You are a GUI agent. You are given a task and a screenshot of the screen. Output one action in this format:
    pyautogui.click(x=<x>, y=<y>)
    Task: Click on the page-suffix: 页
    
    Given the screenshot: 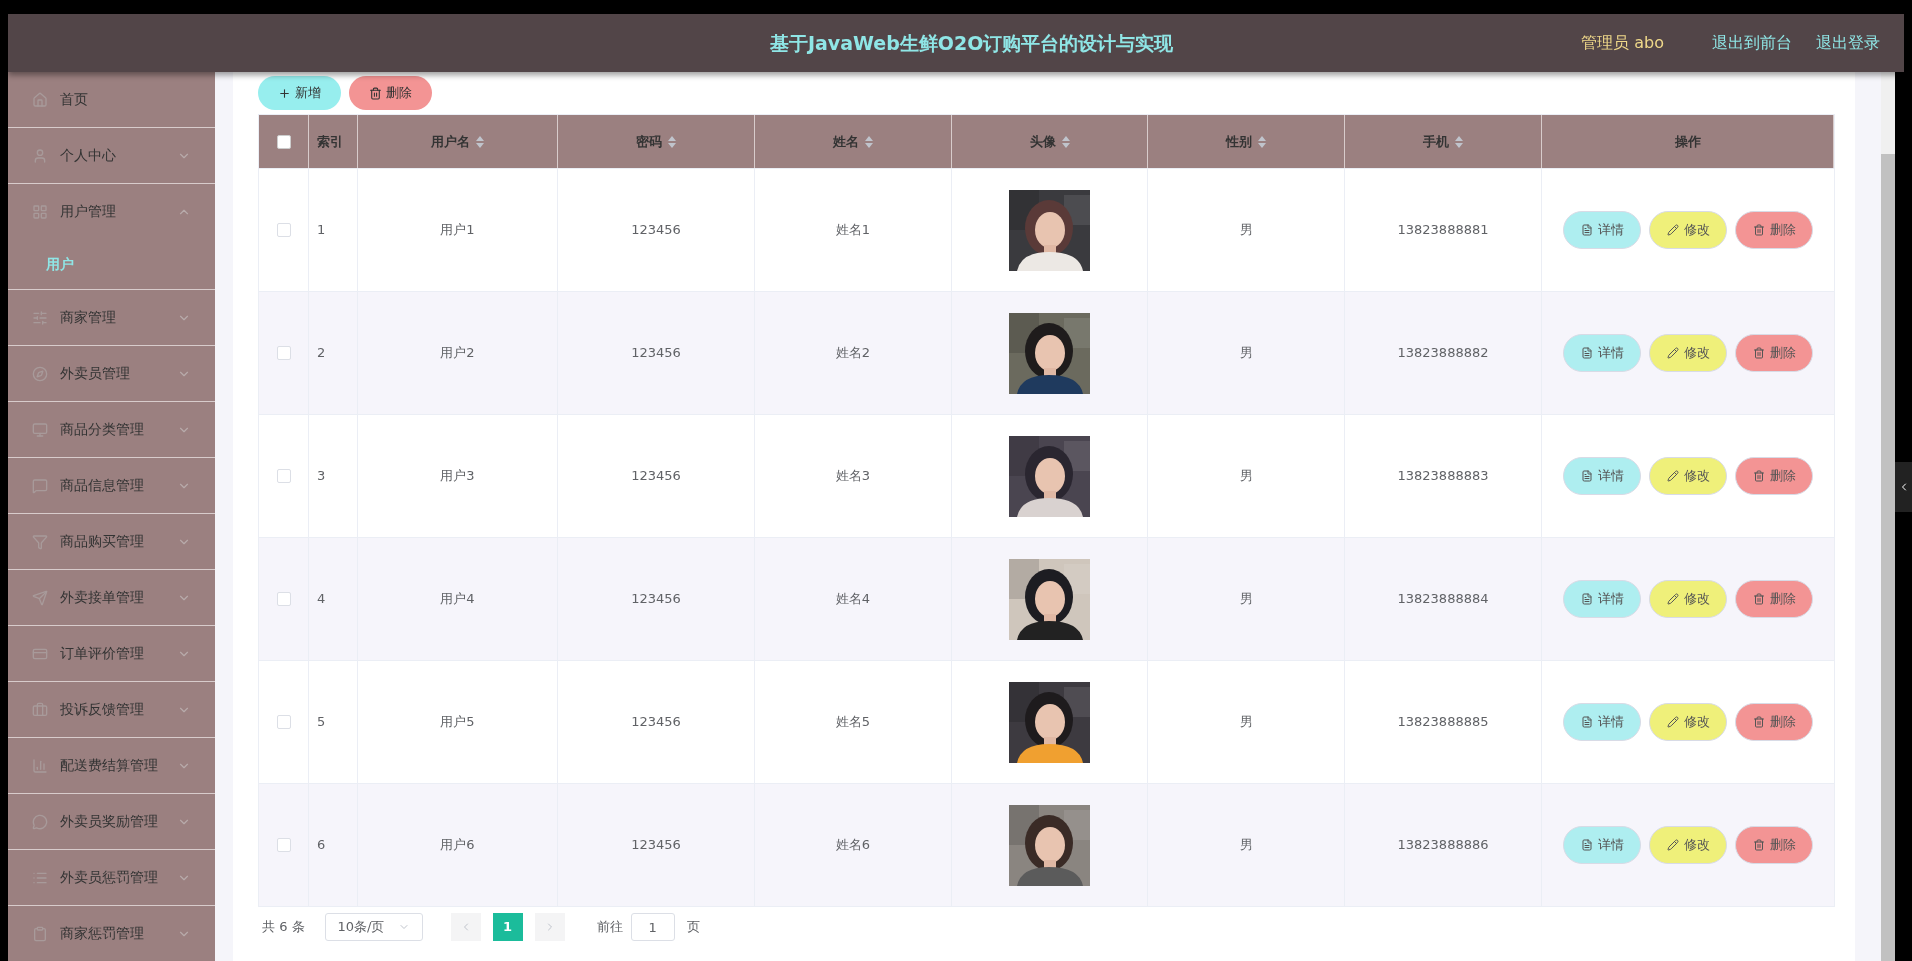 What is the action you would take?
    pyautogui.click(x=693, y=927)
    